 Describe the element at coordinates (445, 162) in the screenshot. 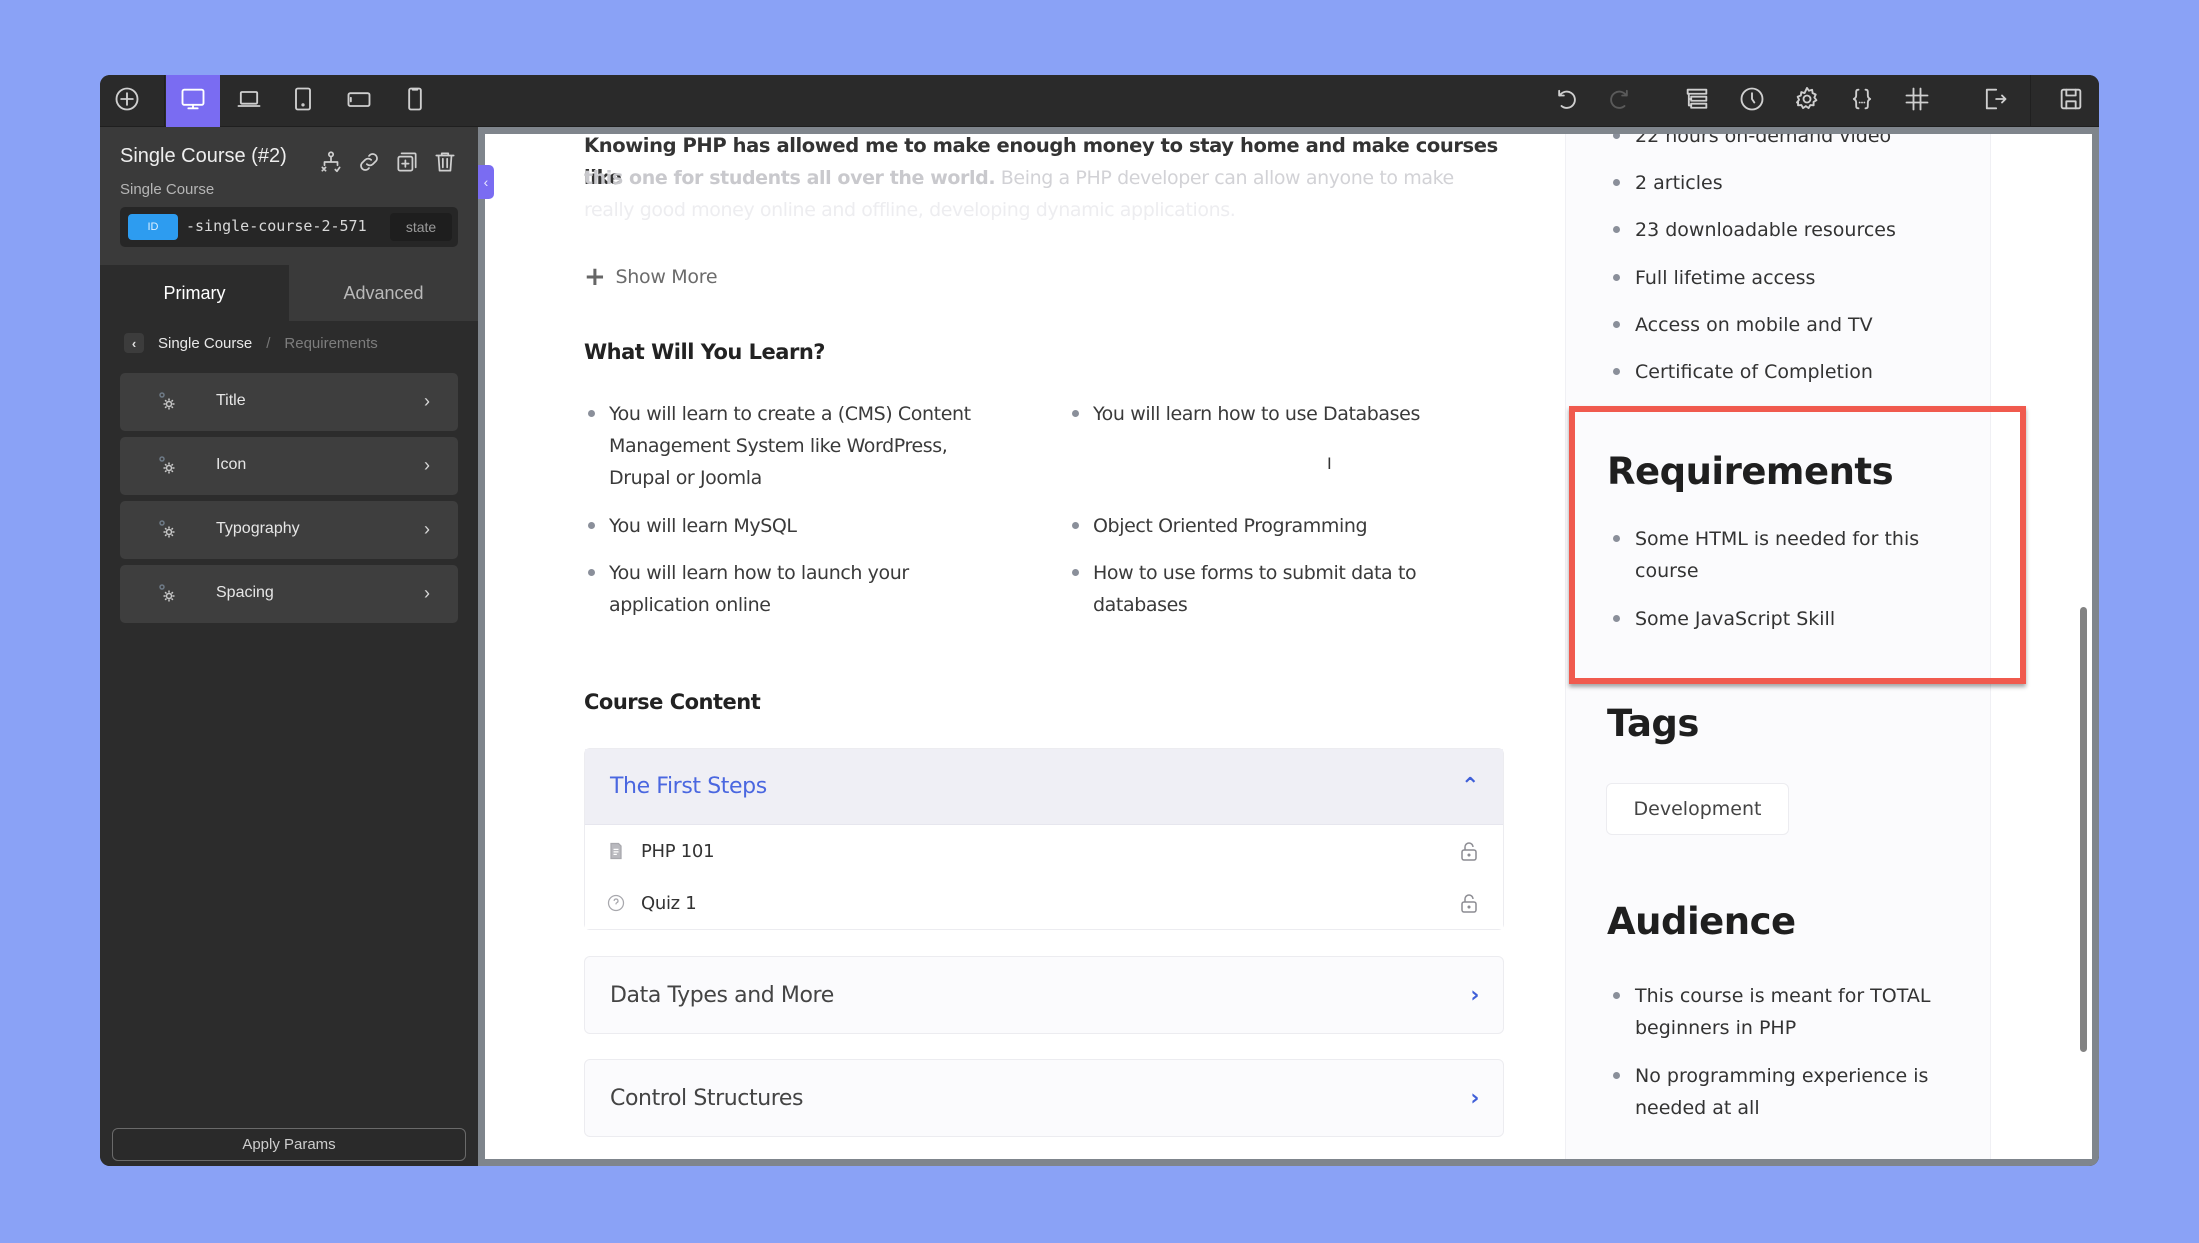

I see `trash-icon` at that location.